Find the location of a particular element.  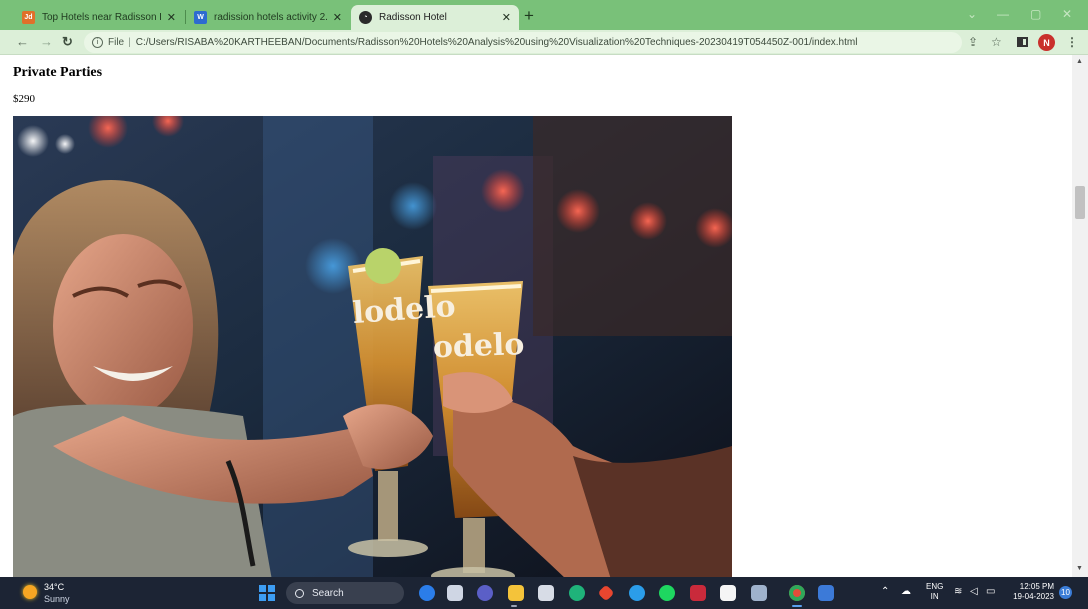

clock-time: 12:05 PM is located at coordinates (1036, 586).